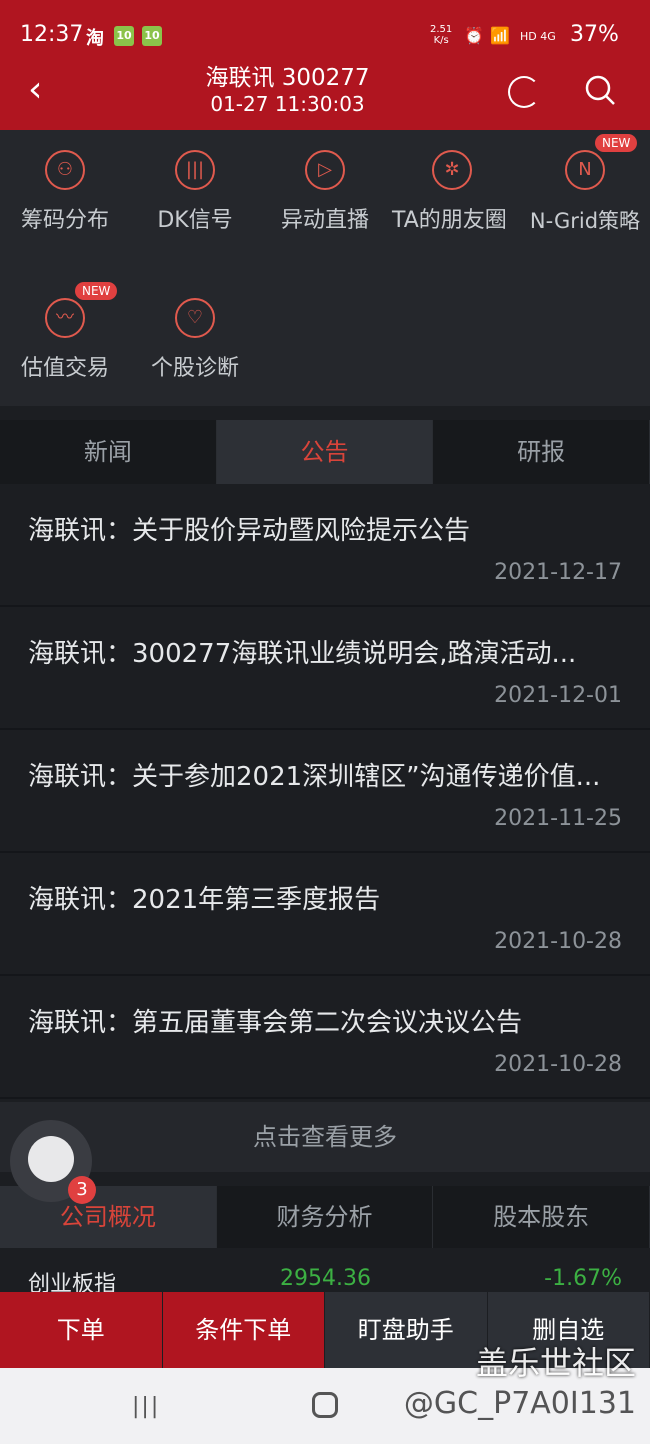 The height and width of the screenshot is (1444, 650). I want to click on tool-friends: ✲ TA的朋友圈, so click(452, 195).